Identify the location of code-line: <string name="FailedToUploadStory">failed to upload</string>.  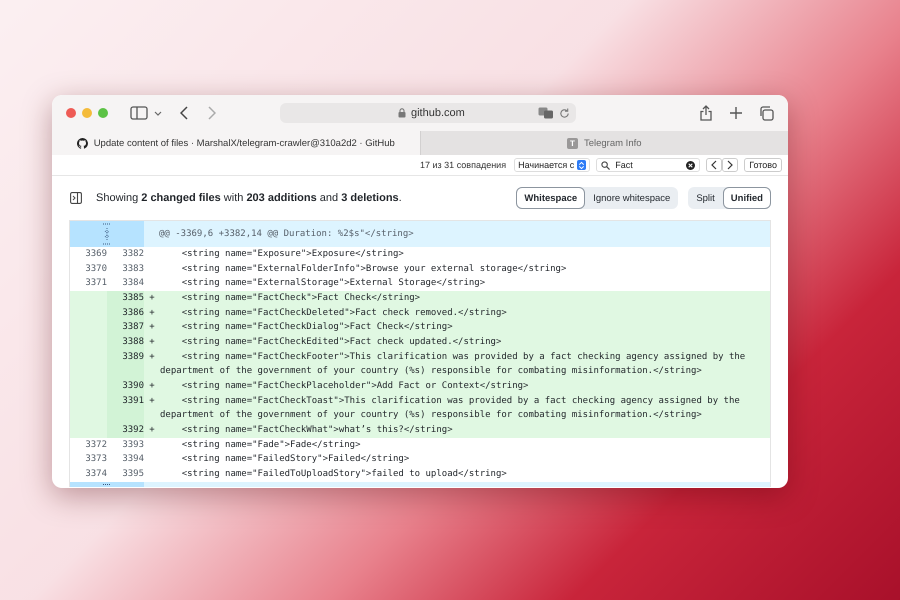
(344, 474).